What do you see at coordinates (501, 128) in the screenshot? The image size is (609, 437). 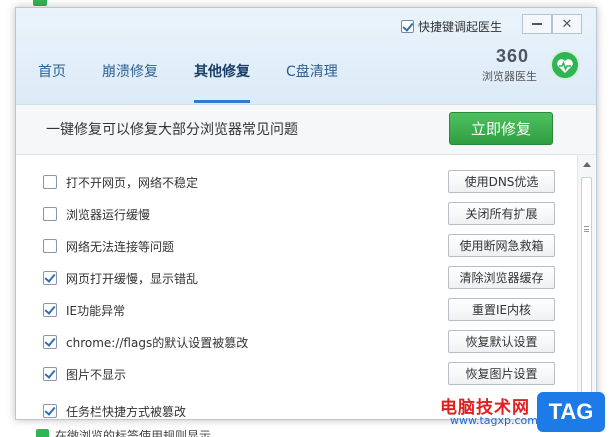 I see `repair-now-button: 立即修复` at bounding box center [501, 128].